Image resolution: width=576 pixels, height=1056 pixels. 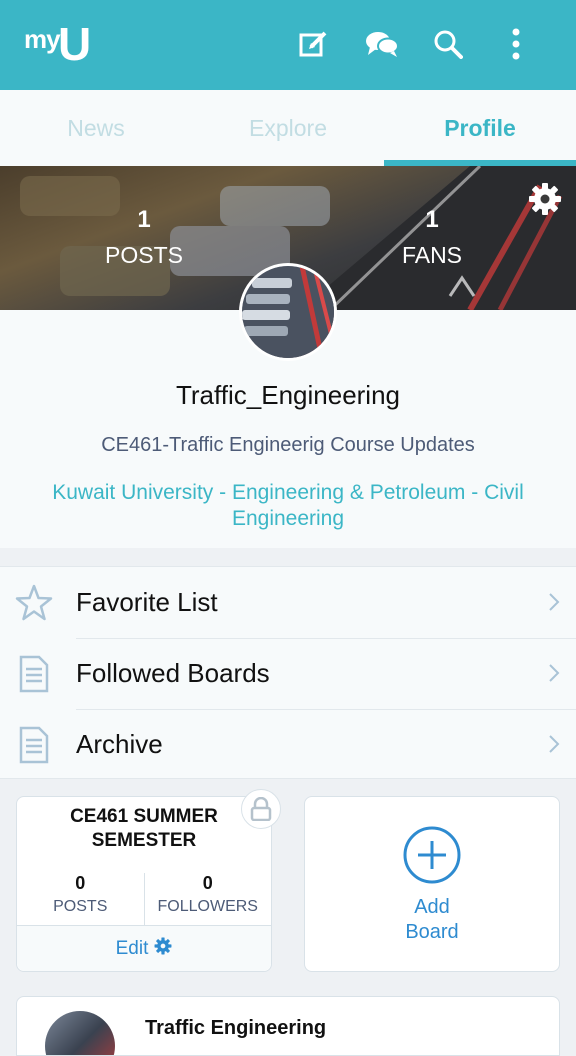 I want to click on tab-explore: Explore, so click(x=288, y=128).